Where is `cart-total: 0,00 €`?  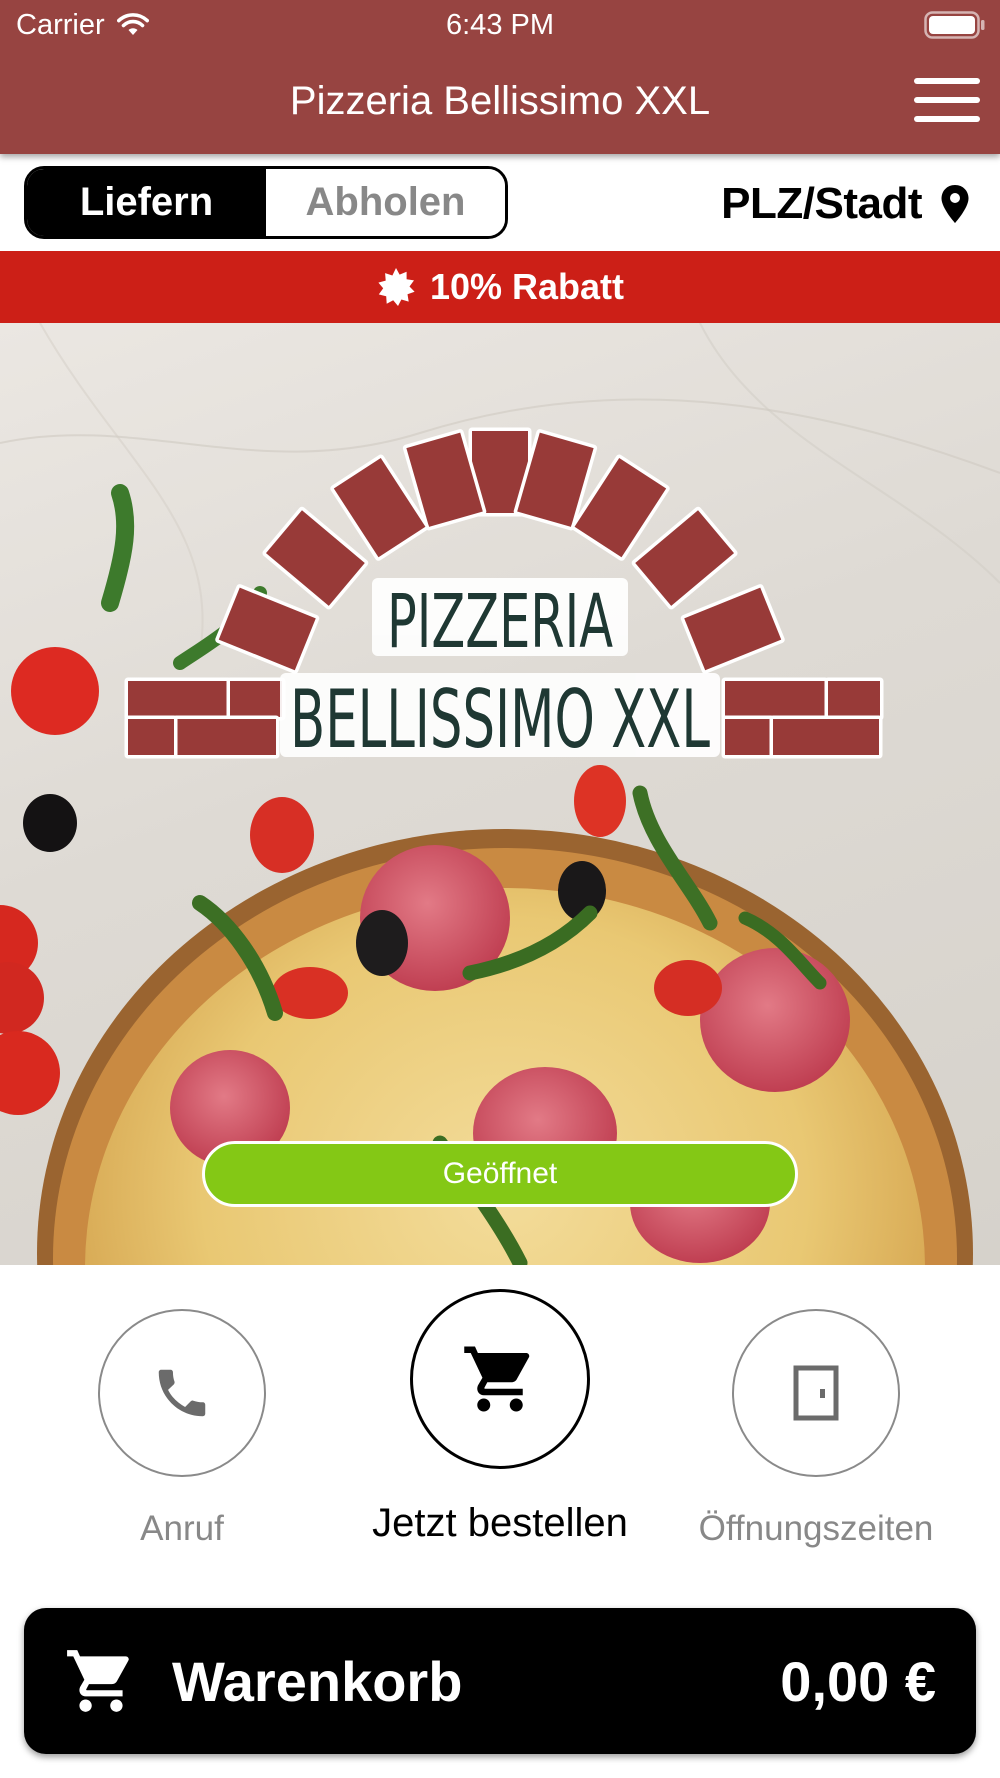
cart-total: 0,00 € is located at coordinates (858, 1681).